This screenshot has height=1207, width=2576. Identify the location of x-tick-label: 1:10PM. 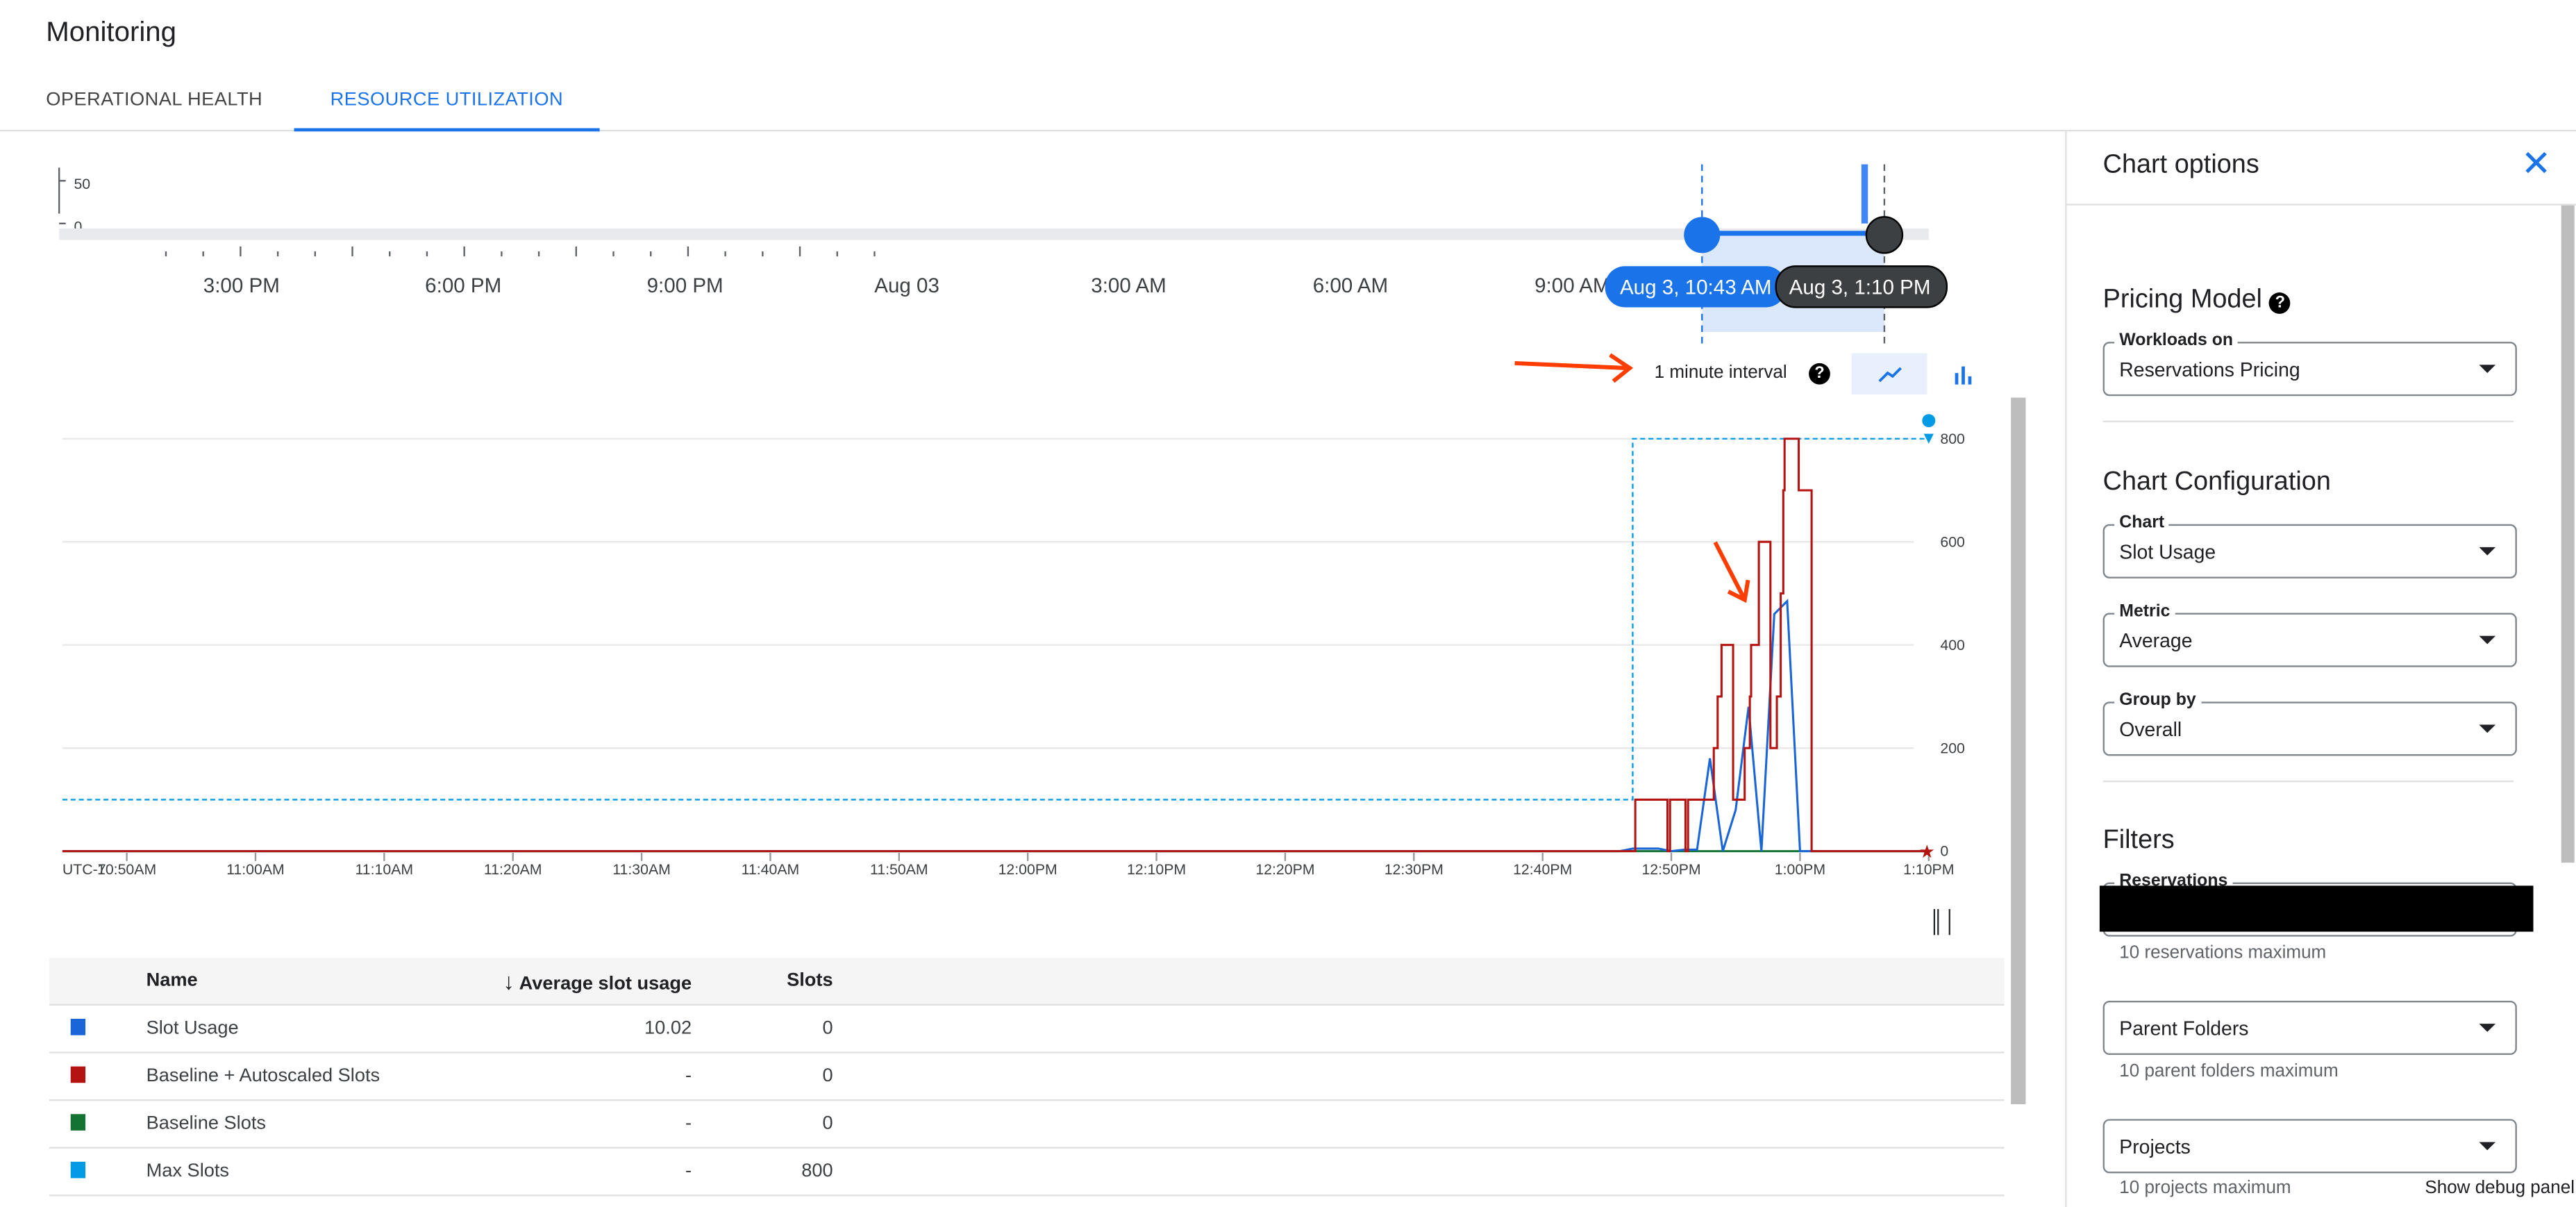
(1928, 869).